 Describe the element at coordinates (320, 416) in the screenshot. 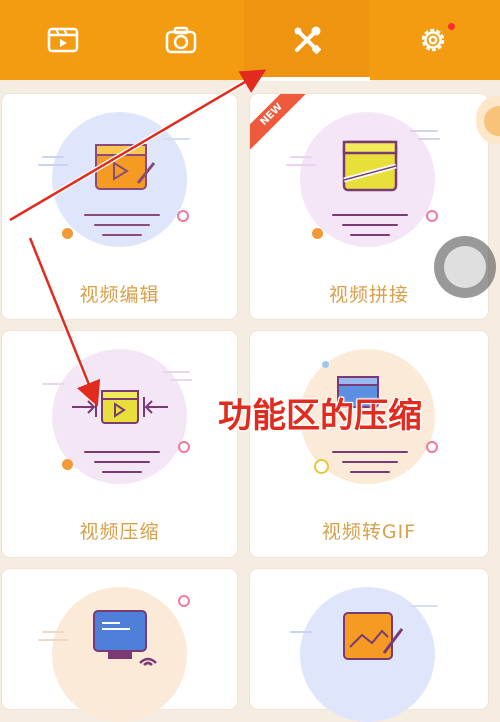

I see `annotation-callout: 功能区的压缩` at that location.